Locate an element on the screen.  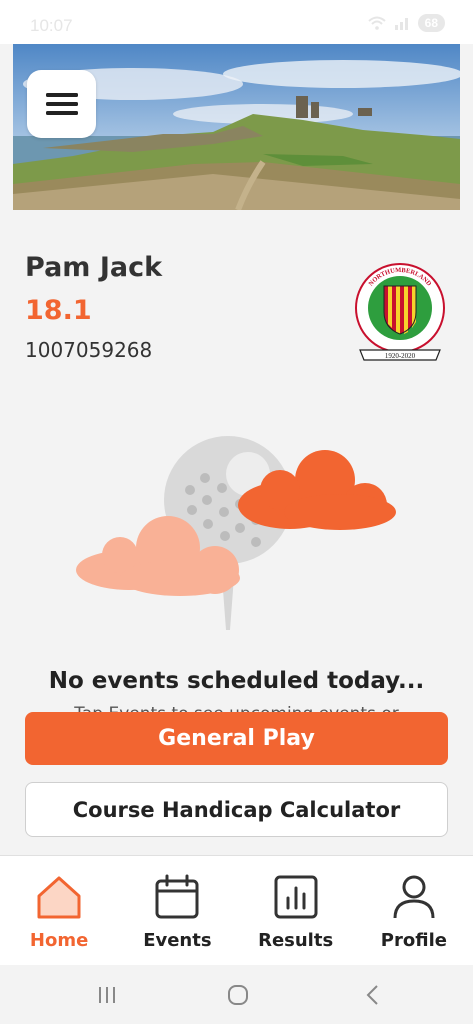
hamburger-menu-icon is located at coordinates (61, 104).